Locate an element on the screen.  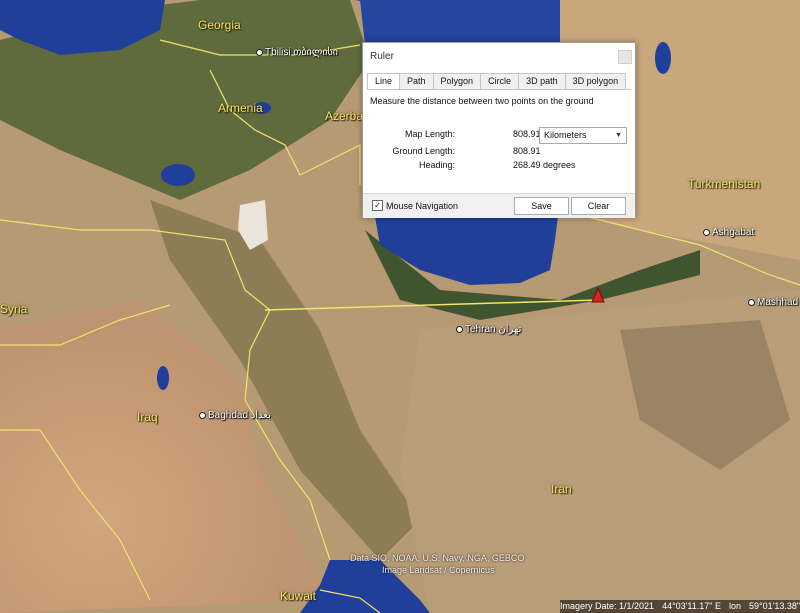
ground-length-value: 808.91 is located at coordinates (527, 151).